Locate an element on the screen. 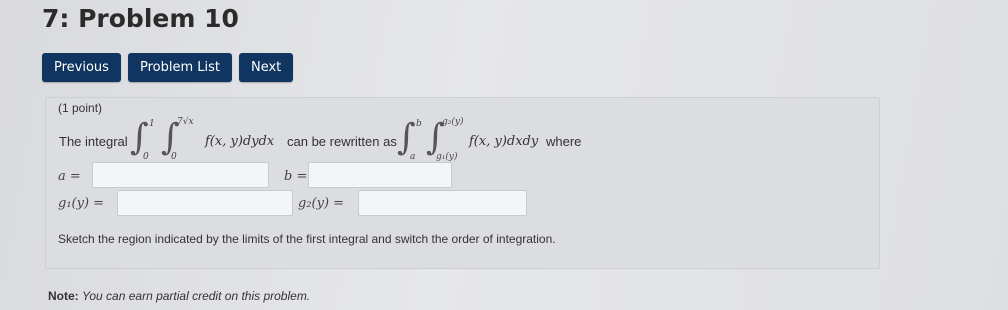  outer-lower-limit: 0 is located at coordinates (146, 157).